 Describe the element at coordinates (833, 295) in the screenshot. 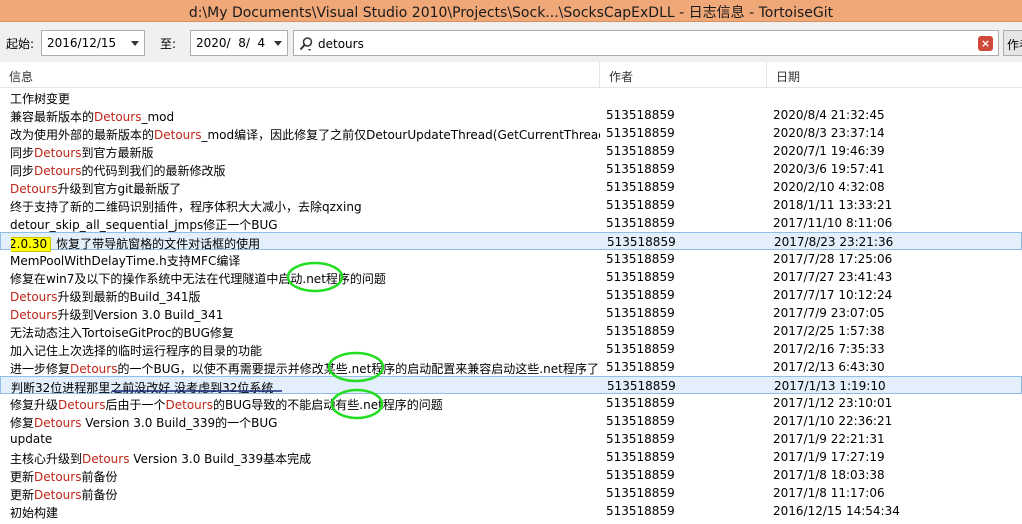

I see `log-date: 2017/7/17 10:12:24` at that location.